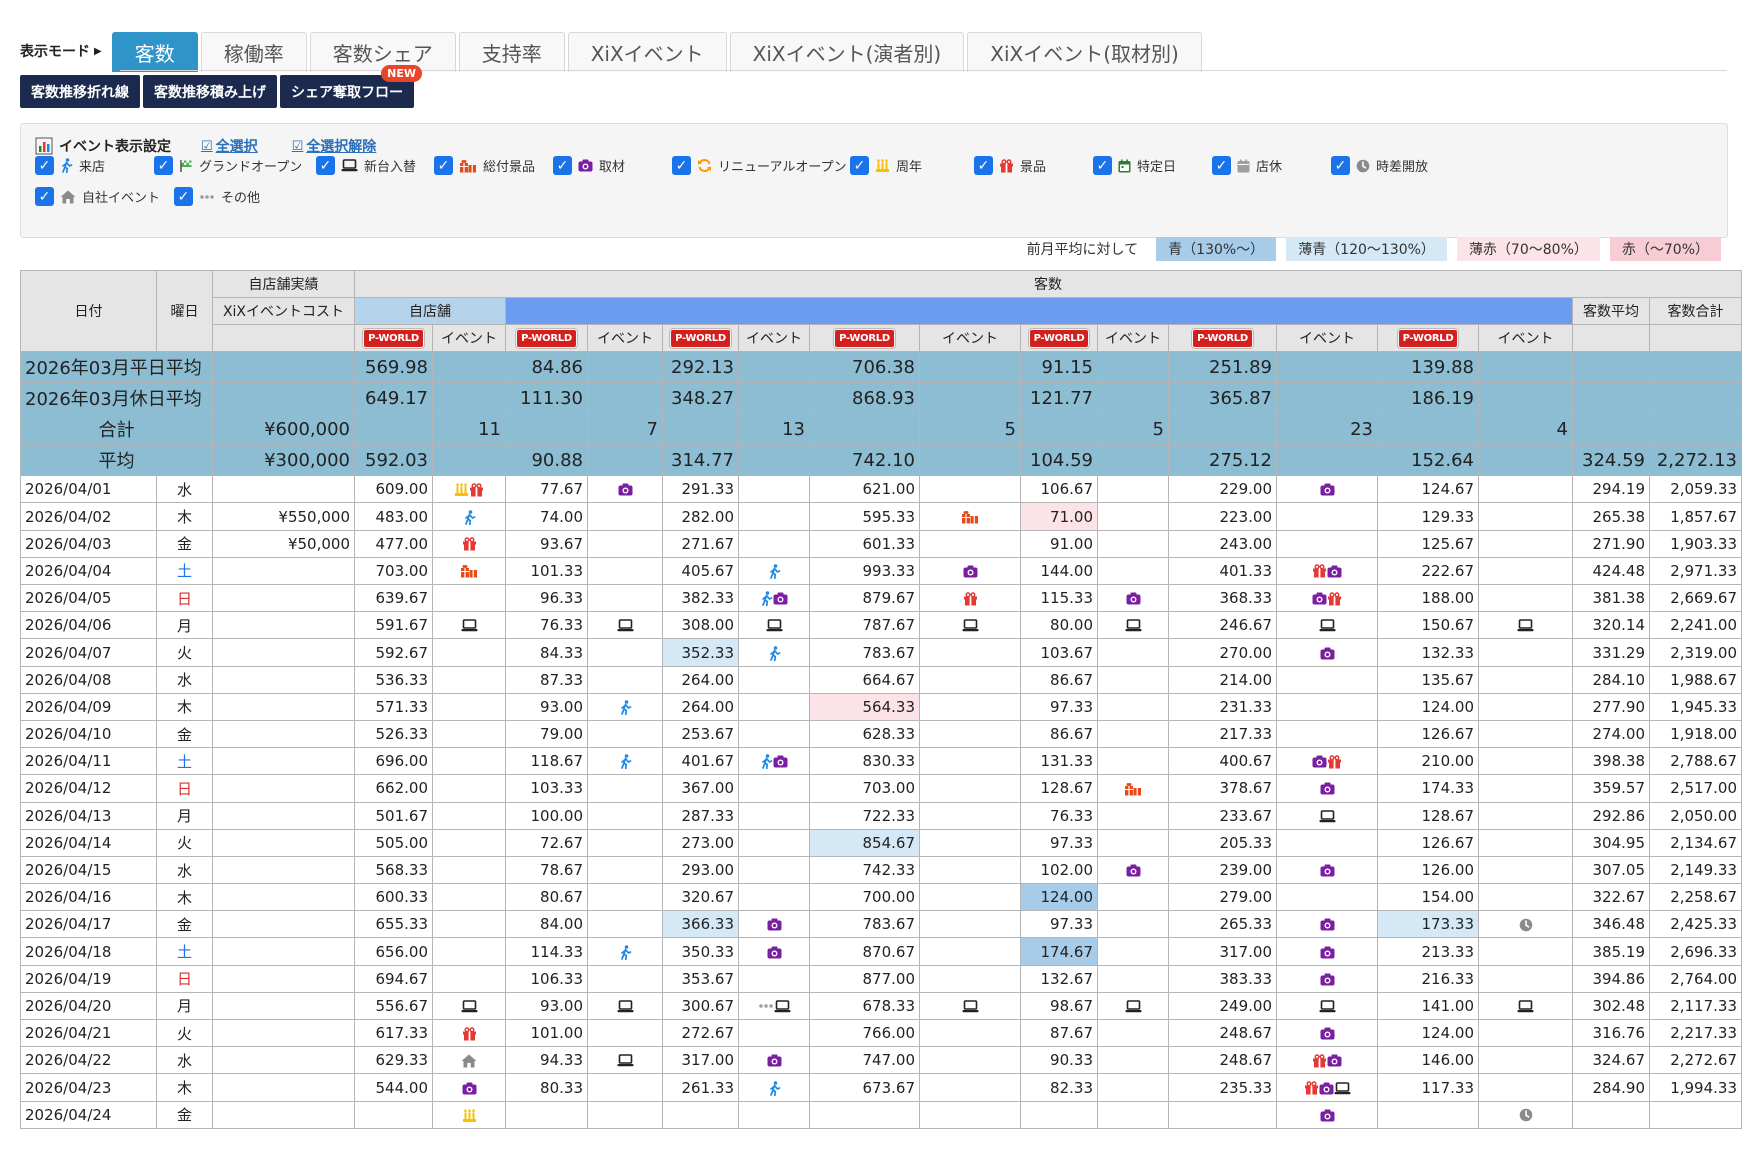  What do you see at coordinates (88, 1060) in the screenshot?
I see `date-cell: 2026/04/22` at bounding box center [88, 1060].